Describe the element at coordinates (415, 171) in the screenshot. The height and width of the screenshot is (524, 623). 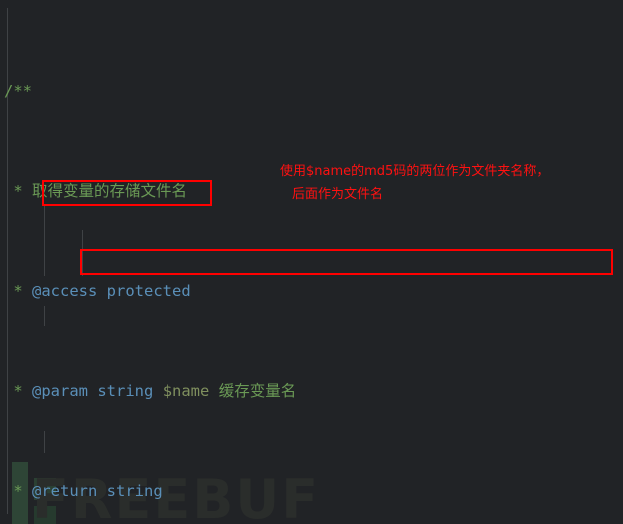
I see `md5-folder-note-line1: 使用$name的md5码的两位作为文件夹名称，` at that location.